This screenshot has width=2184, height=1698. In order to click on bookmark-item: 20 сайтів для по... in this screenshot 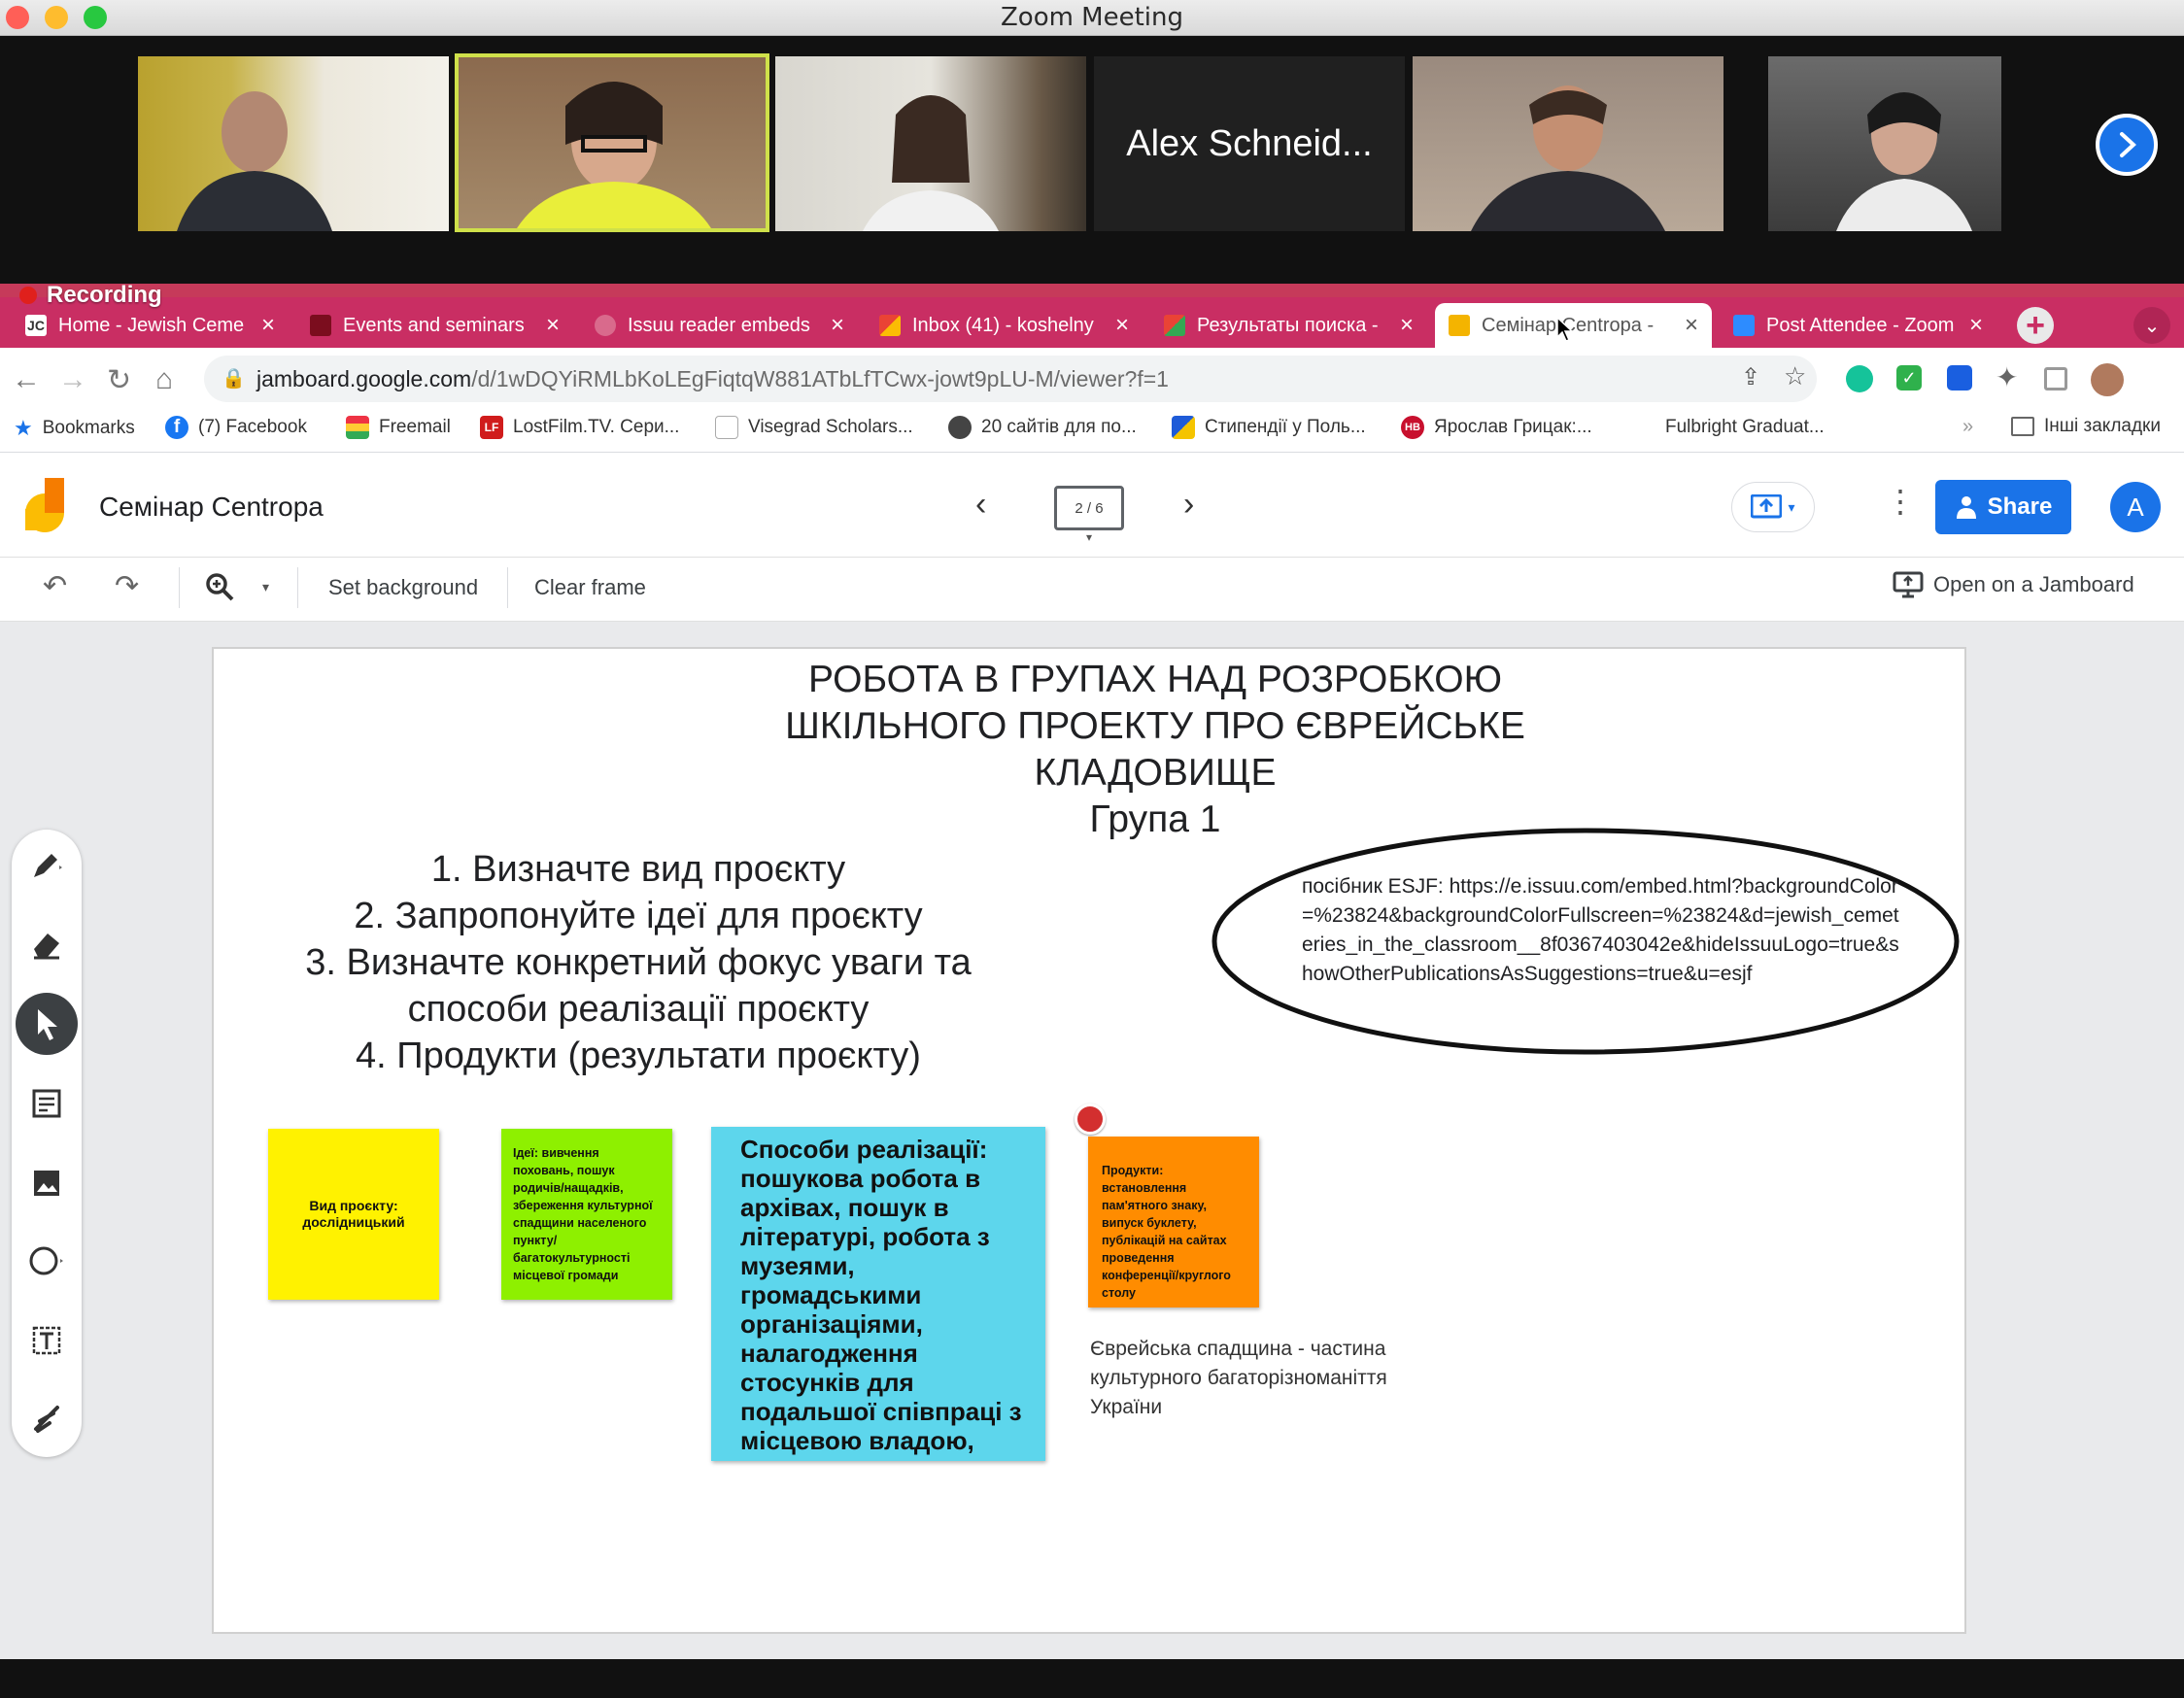, I will do `click(1042, 427)`.